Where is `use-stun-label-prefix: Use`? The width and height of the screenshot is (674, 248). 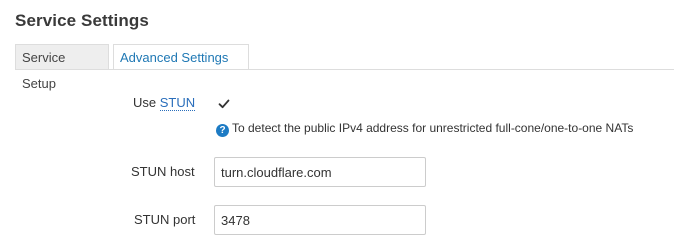
use-stun-label-prefix: Use is located at coordinates (146, 102).